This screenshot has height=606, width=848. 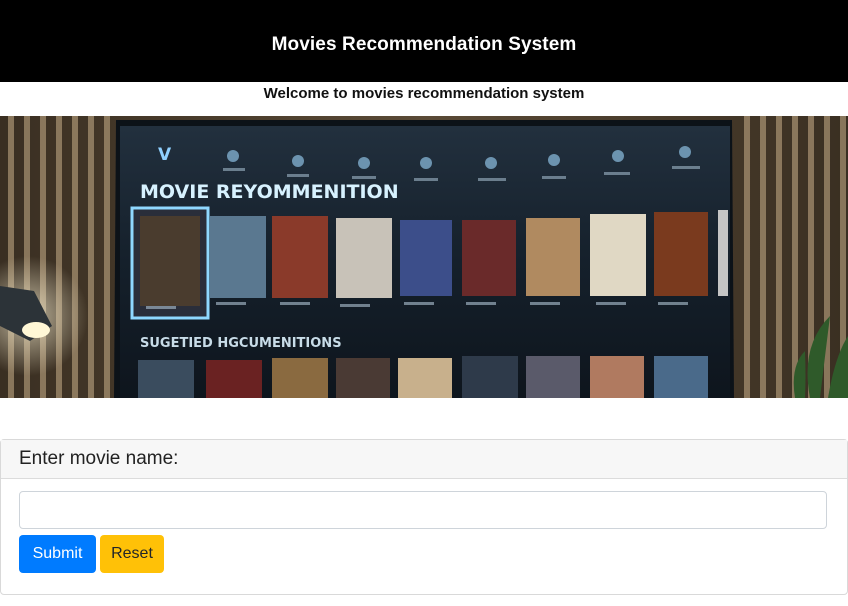 I want to click on page-title: Movies Recommendation System, so click(x=424, y=44).